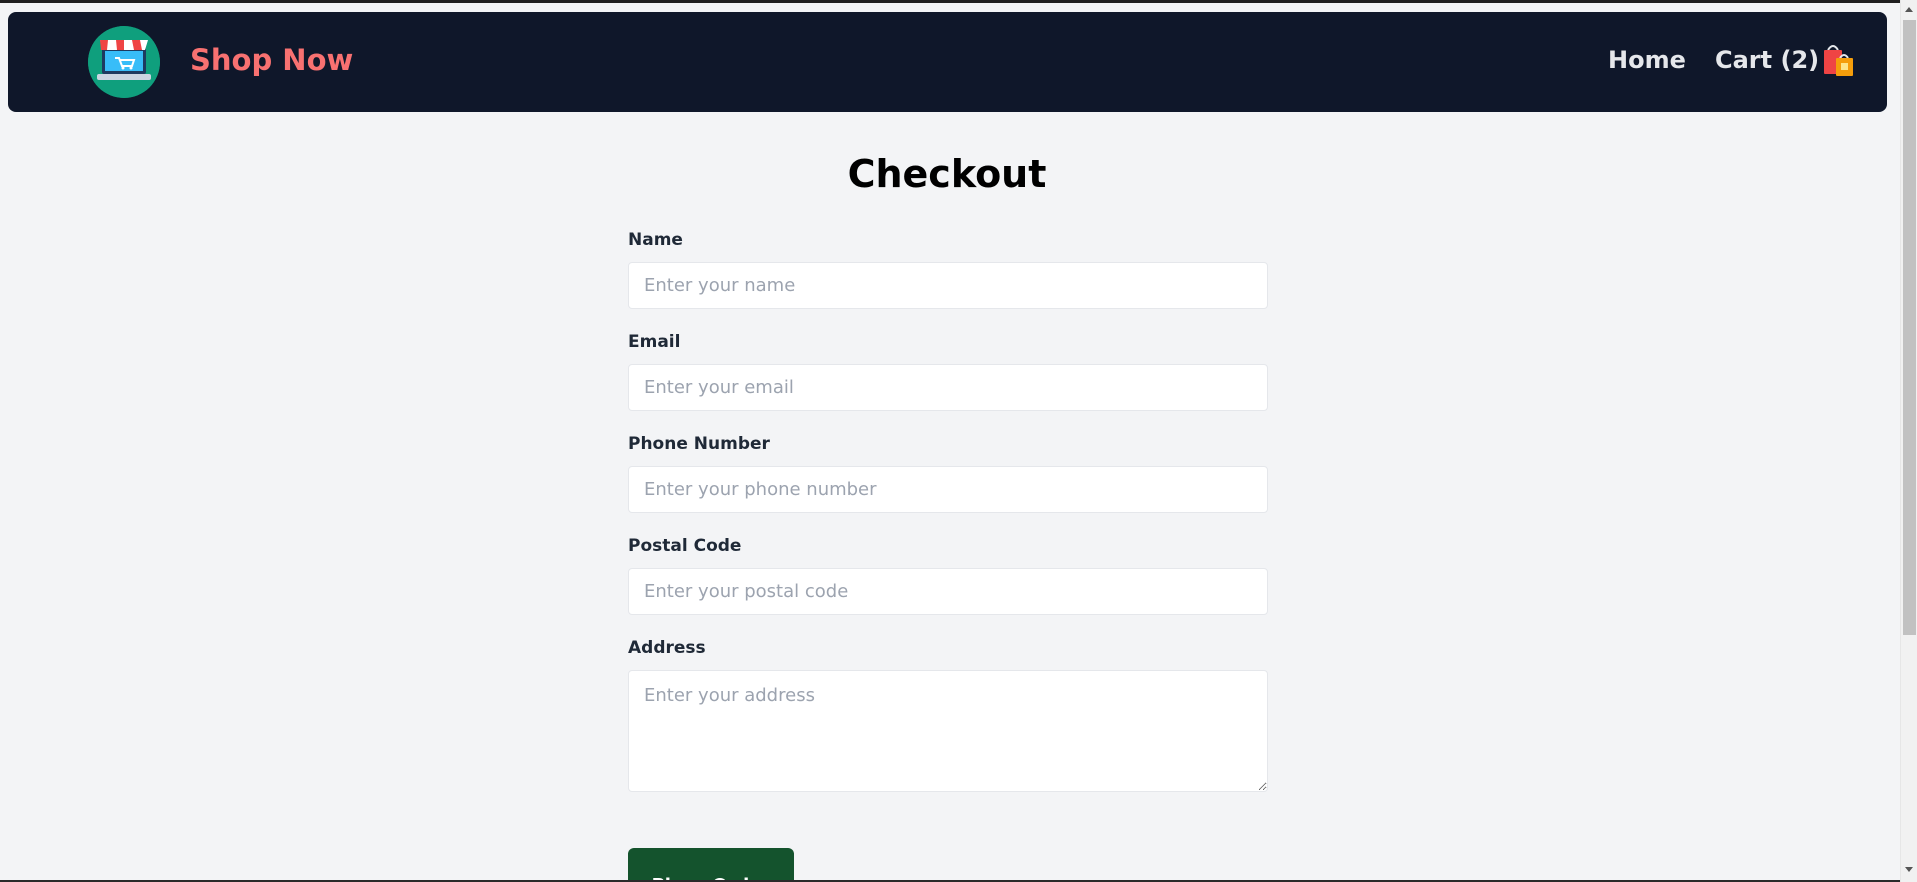 The width and height of the screenshot is (1917, 882). Describe the element at coordinates (947, 62) in the screenshot. I see `navbar: Shop Now Home Cart (2)` at that location.